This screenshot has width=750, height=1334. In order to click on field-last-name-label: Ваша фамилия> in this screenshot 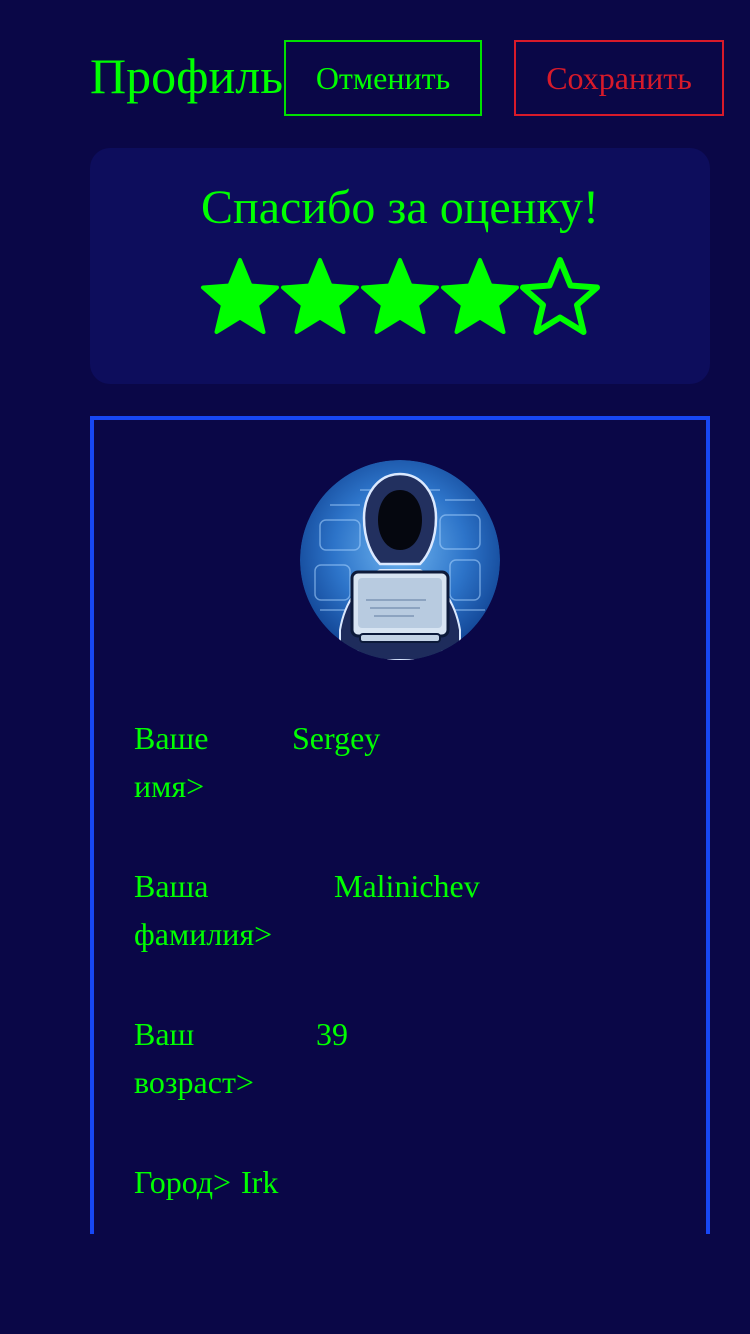, I will do `click(203, 910)`.